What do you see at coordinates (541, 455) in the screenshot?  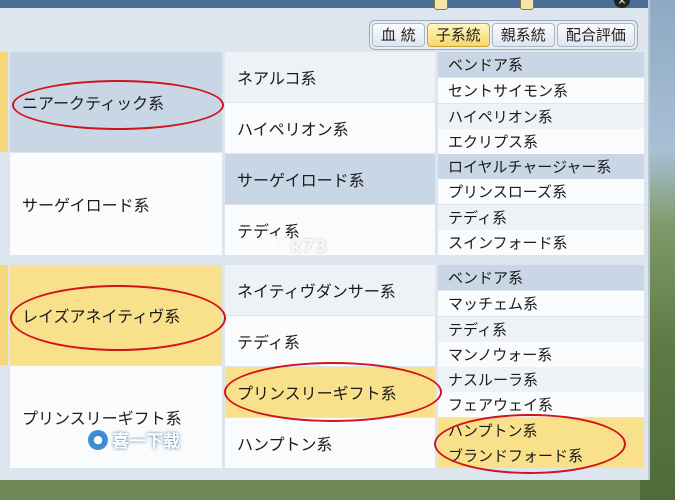 I see `child-line-cell: ブランドフォード系` at bounding box center [541, 455].